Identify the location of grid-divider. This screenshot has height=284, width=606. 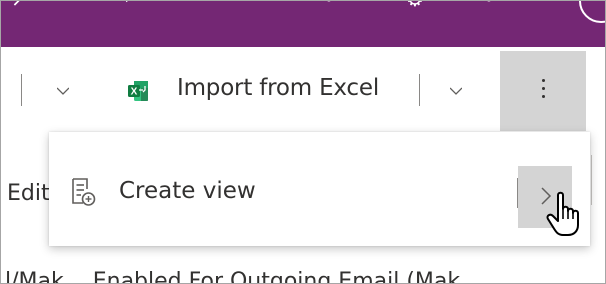
(591, 180).